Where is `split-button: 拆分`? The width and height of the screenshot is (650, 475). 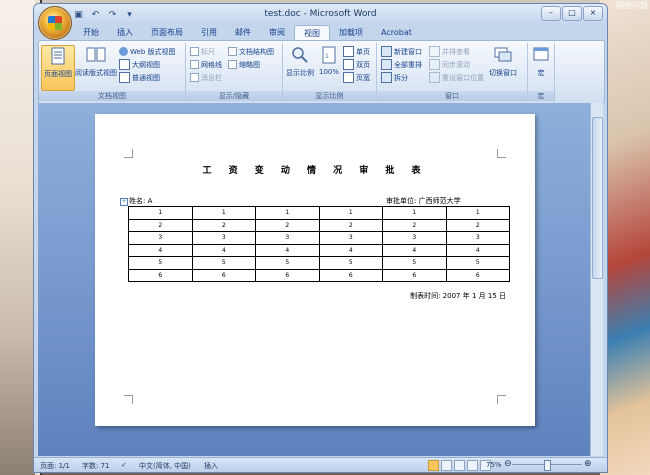 split-button: 拆分 is located at coordinates (394, 77).